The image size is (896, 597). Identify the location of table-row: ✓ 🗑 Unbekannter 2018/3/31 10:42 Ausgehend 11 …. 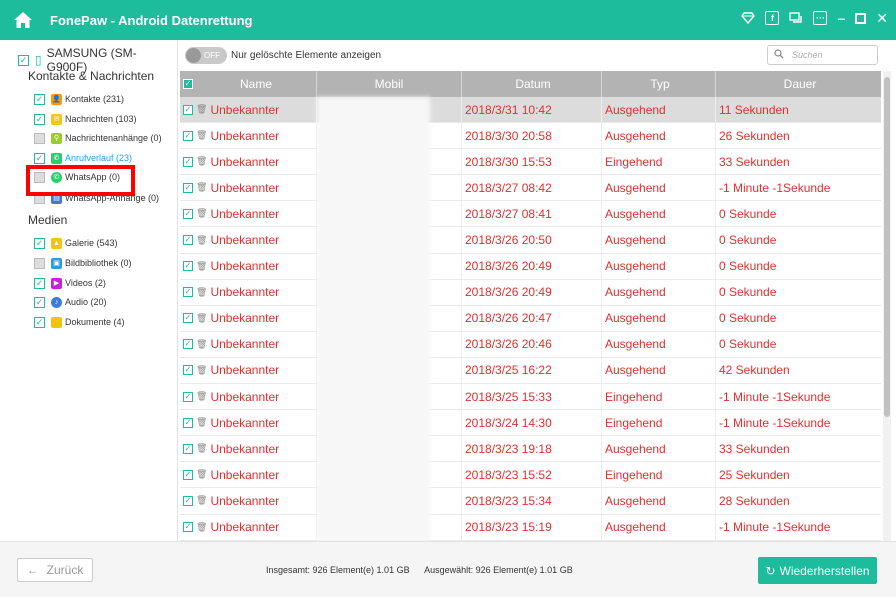
(530, 110).